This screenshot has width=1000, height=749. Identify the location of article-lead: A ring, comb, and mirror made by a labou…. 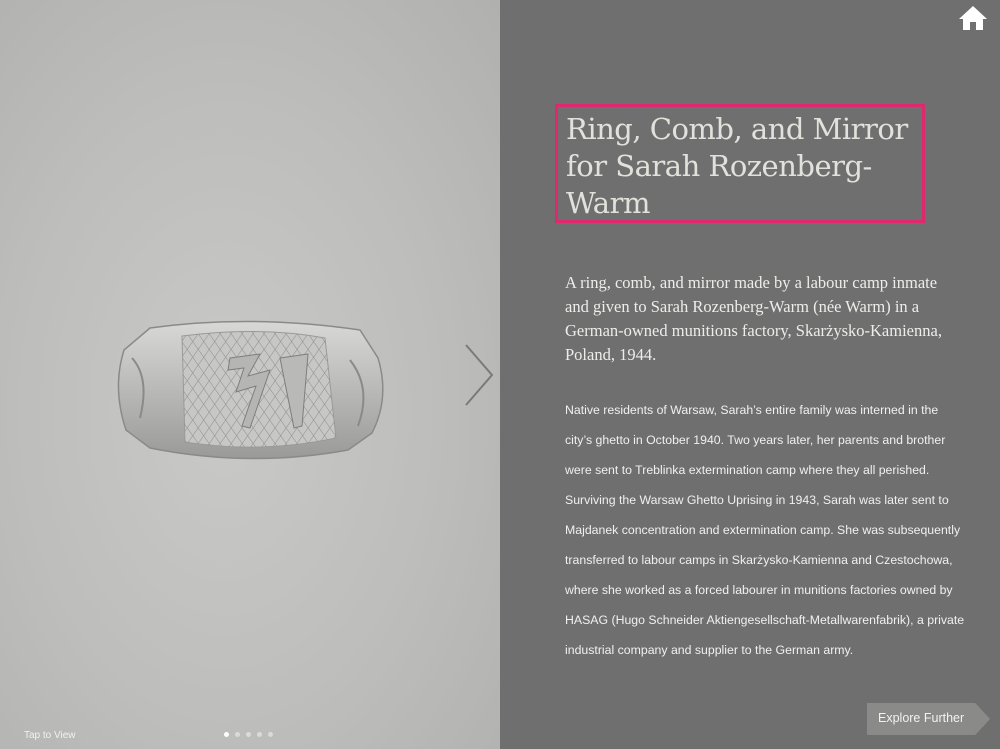
(753, 318).